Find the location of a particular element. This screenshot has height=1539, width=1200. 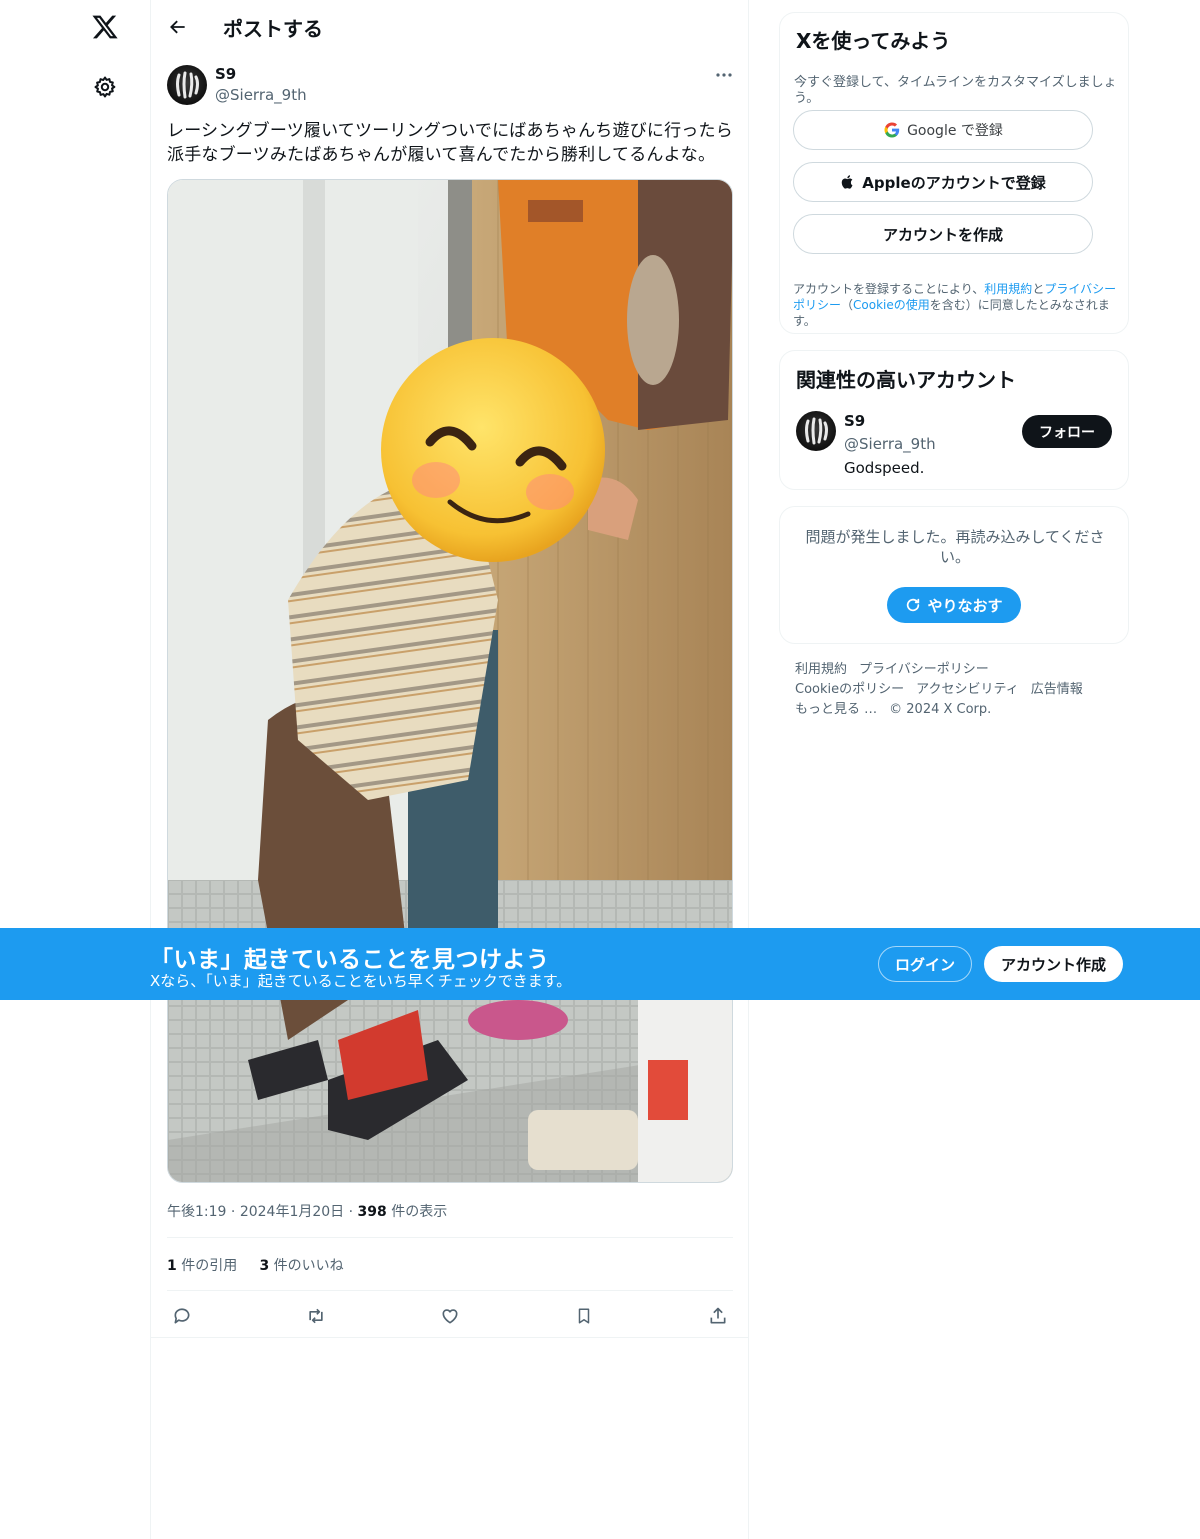

quotes-stat: 1 件の引用 is located at coordinates (202, 1266).